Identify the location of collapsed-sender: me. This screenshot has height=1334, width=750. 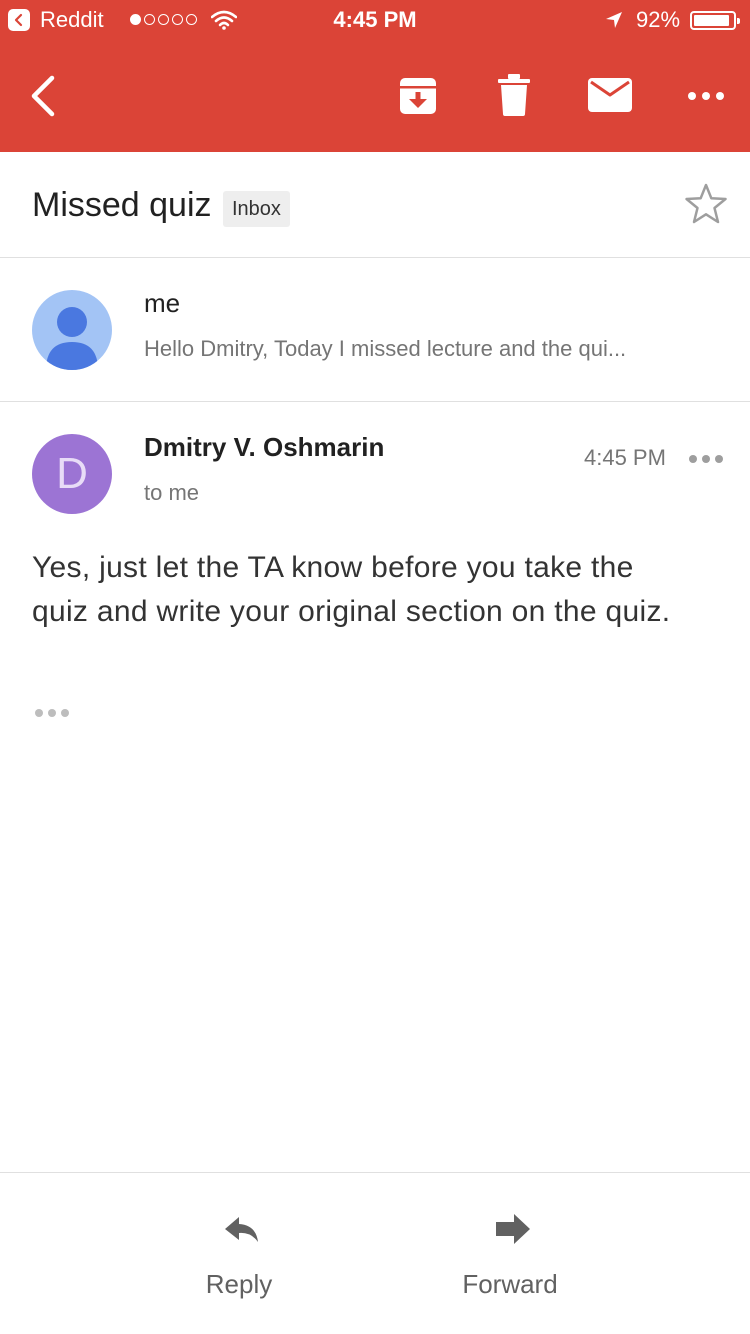
(162, 303).